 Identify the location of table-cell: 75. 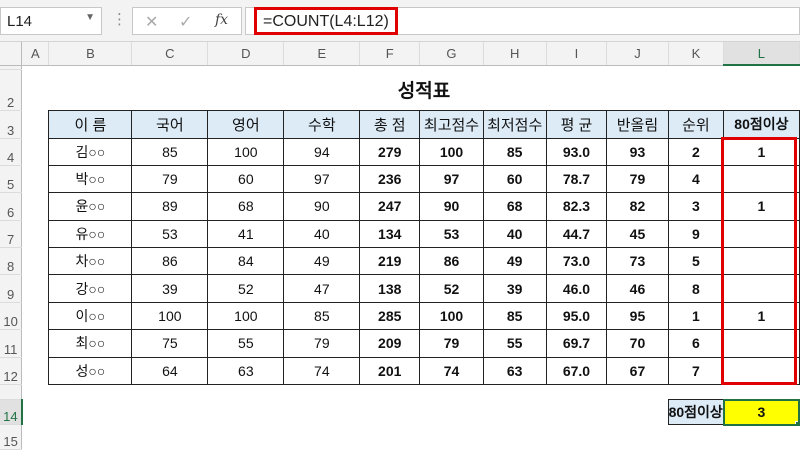
(170, 343).